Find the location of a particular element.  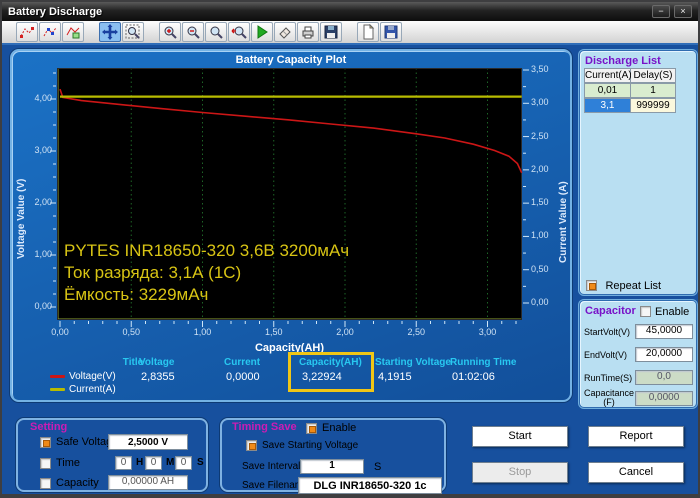

runtime-input: 0,0 is located at coordinates (664, 377).